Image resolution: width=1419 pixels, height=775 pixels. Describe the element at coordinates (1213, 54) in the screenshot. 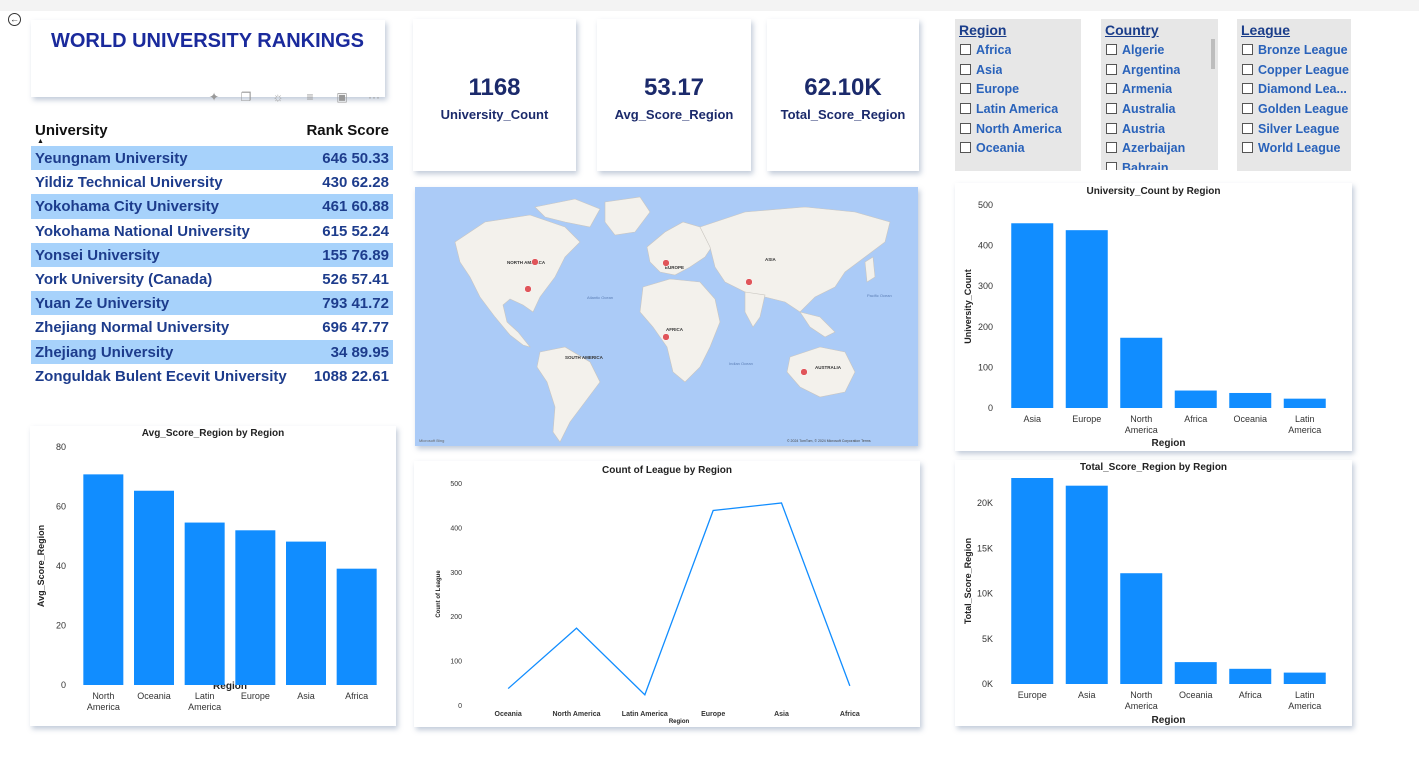

I see `scrollbar` at that location.